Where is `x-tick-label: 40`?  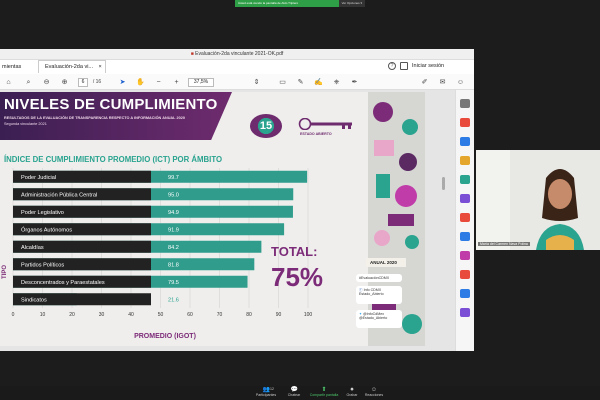
x-tick-label: 40 is located at coordinates (131, 315).